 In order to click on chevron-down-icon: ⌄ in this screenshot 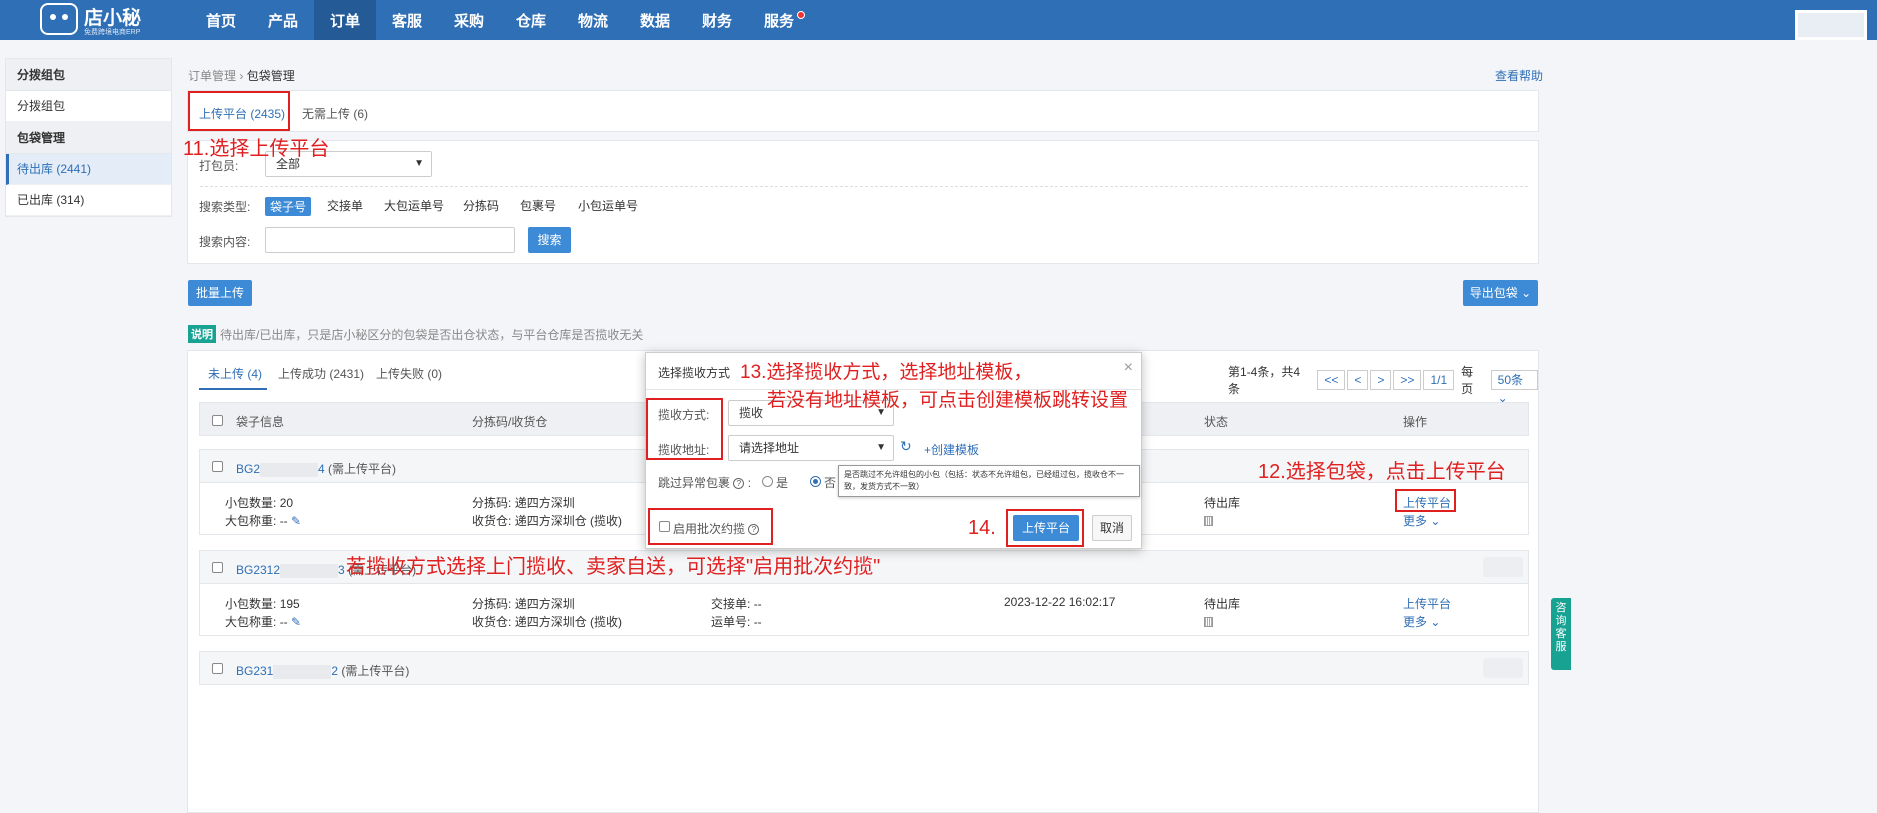, I will do `click(1526, 293)`.